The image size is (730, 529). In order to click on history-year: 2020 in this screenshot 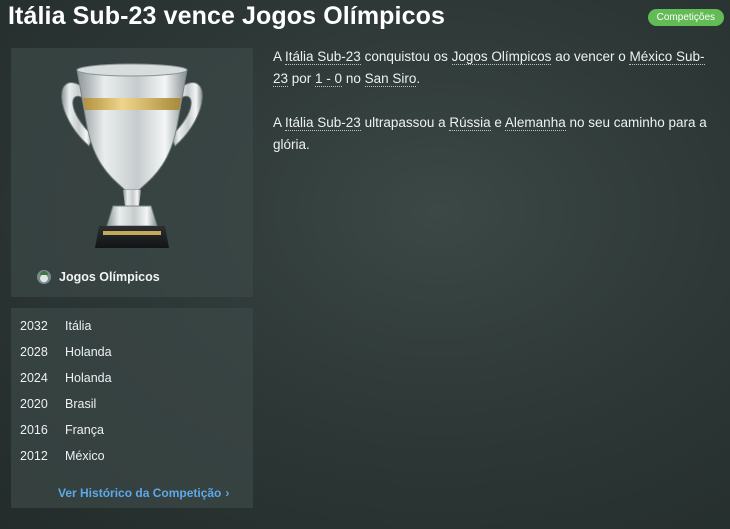, I will do `click(34, 404)`.